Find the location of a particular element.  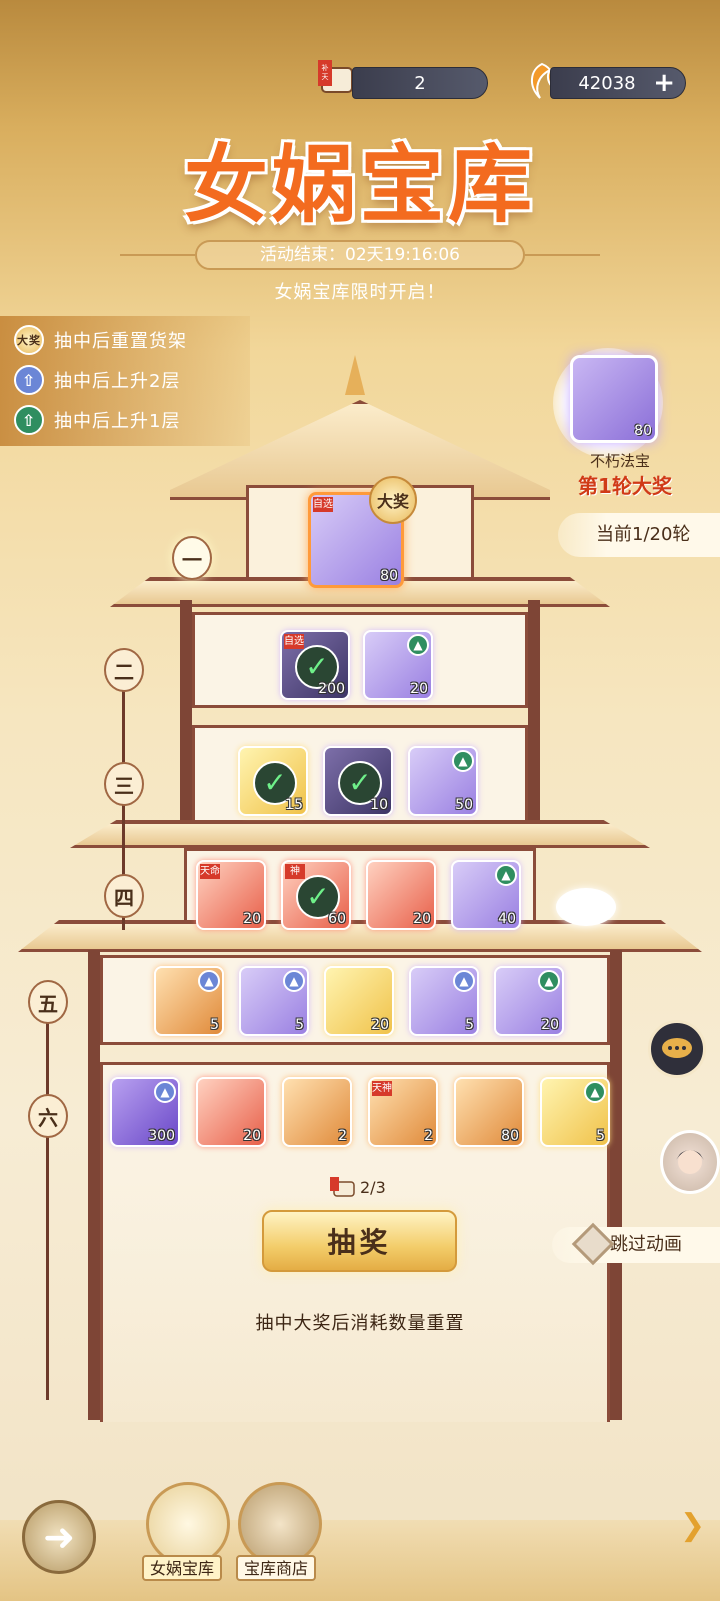

back-arrow-icon: ➜ is located at coordinates (59, 1537).